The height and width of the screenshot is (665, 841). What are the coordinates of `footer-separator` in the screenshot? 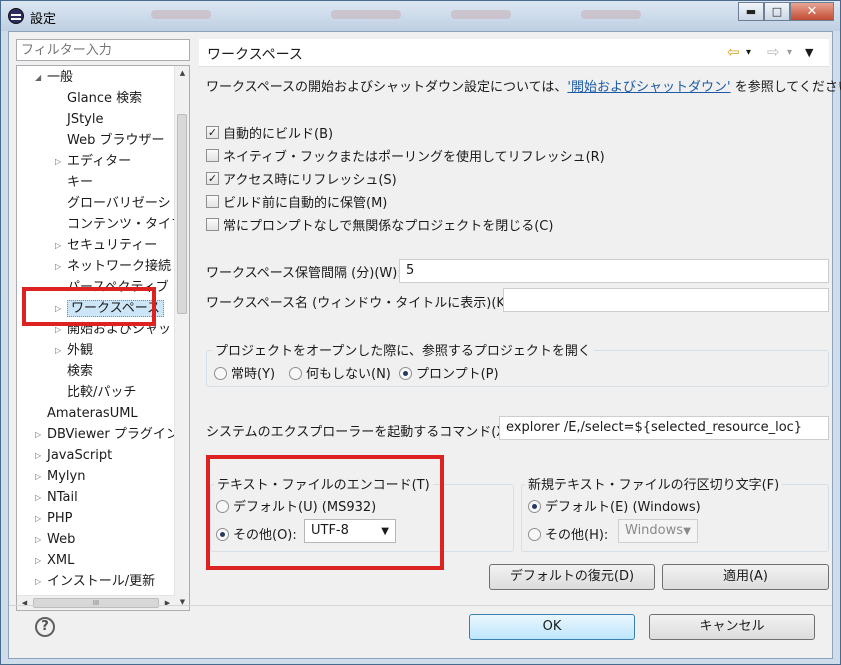 It's located at (420, 605).